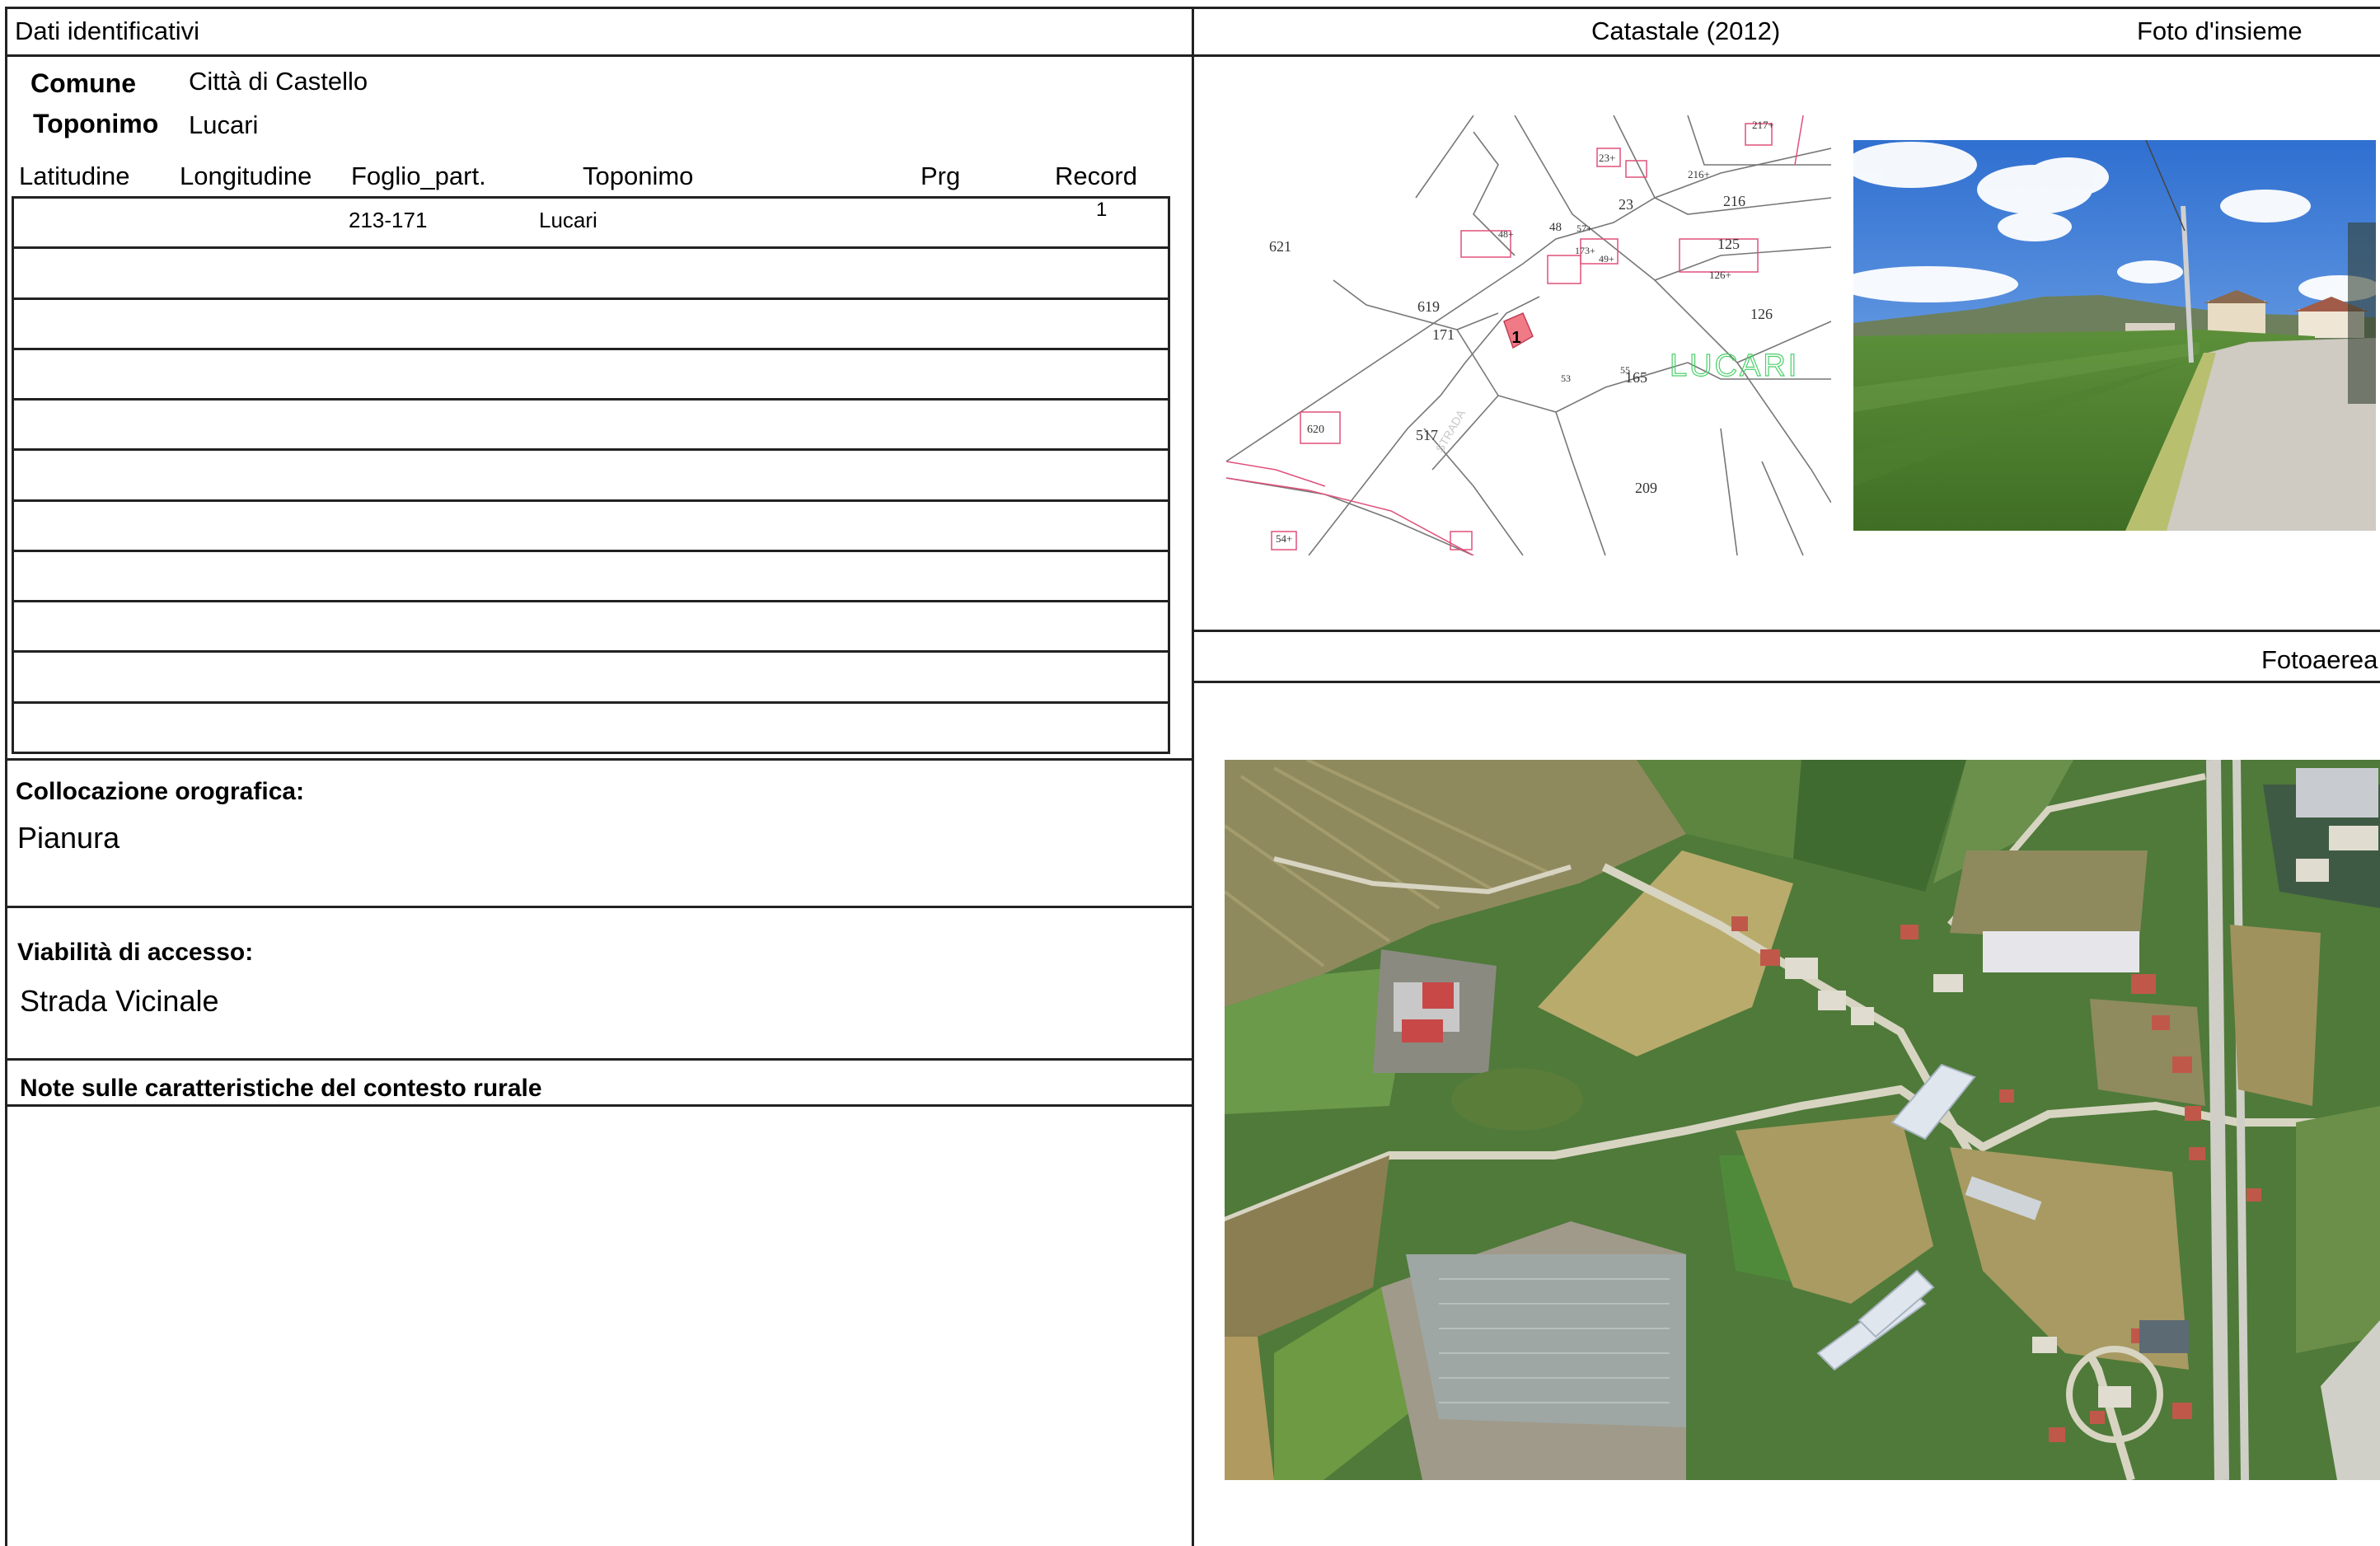 The width and height of the screenshot is (2380, 1546). What do you see at coordinates (68, 838) in the screenshot?
I see `orografia-value: Pianura` at bounding box center [68, 838].